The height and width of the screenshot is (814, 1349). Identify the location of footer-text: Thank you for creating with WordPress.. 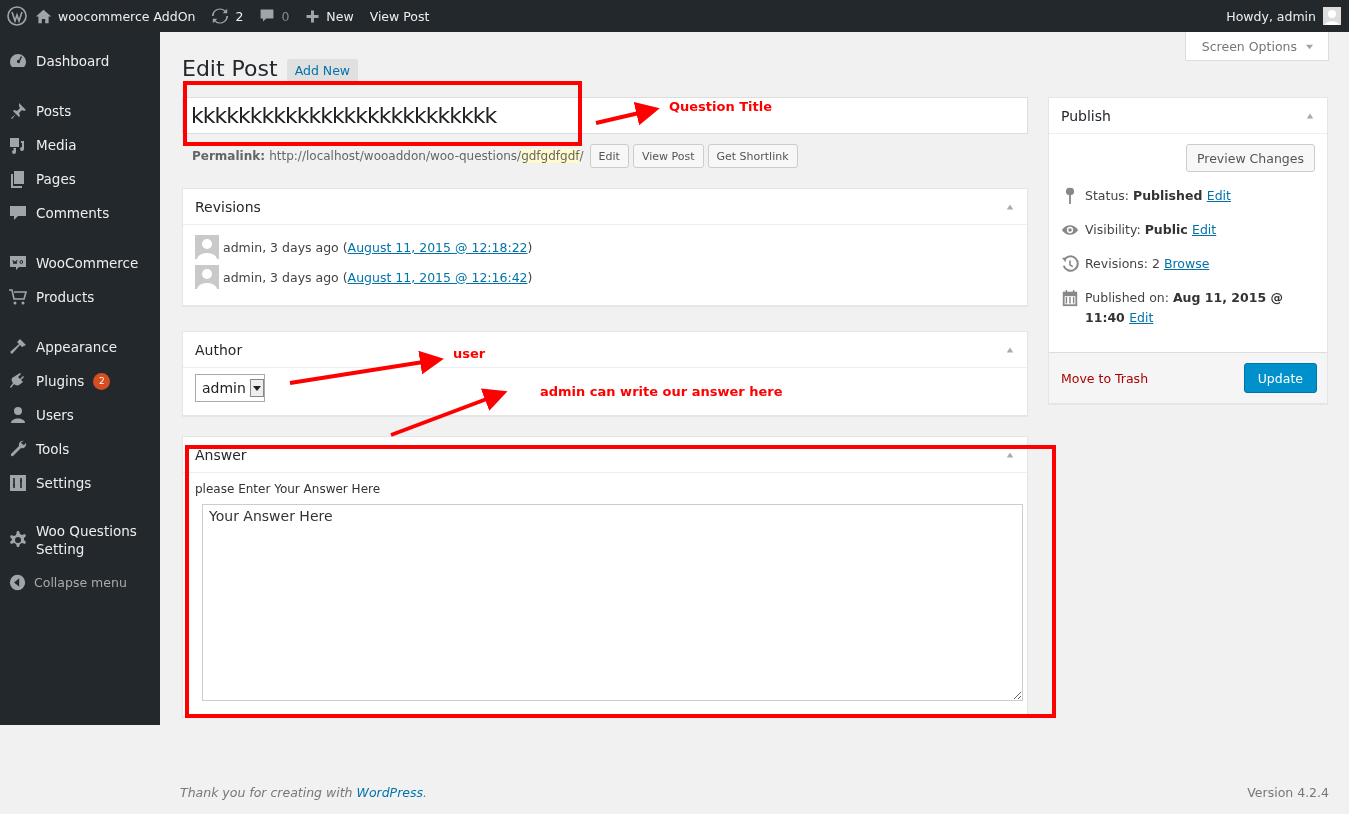
(303, 792).